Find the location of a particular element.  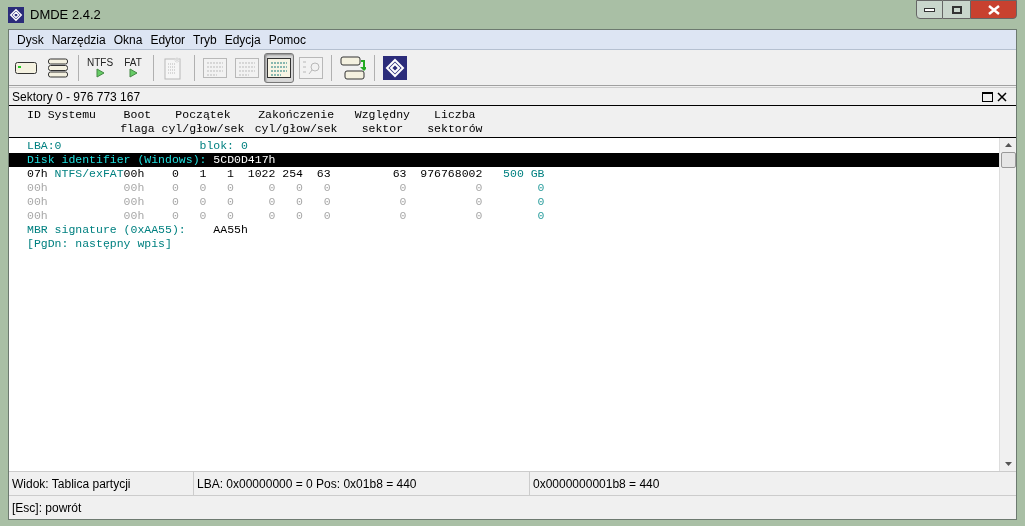

block-label: blok: 0 is located at coordinates (223, 146).